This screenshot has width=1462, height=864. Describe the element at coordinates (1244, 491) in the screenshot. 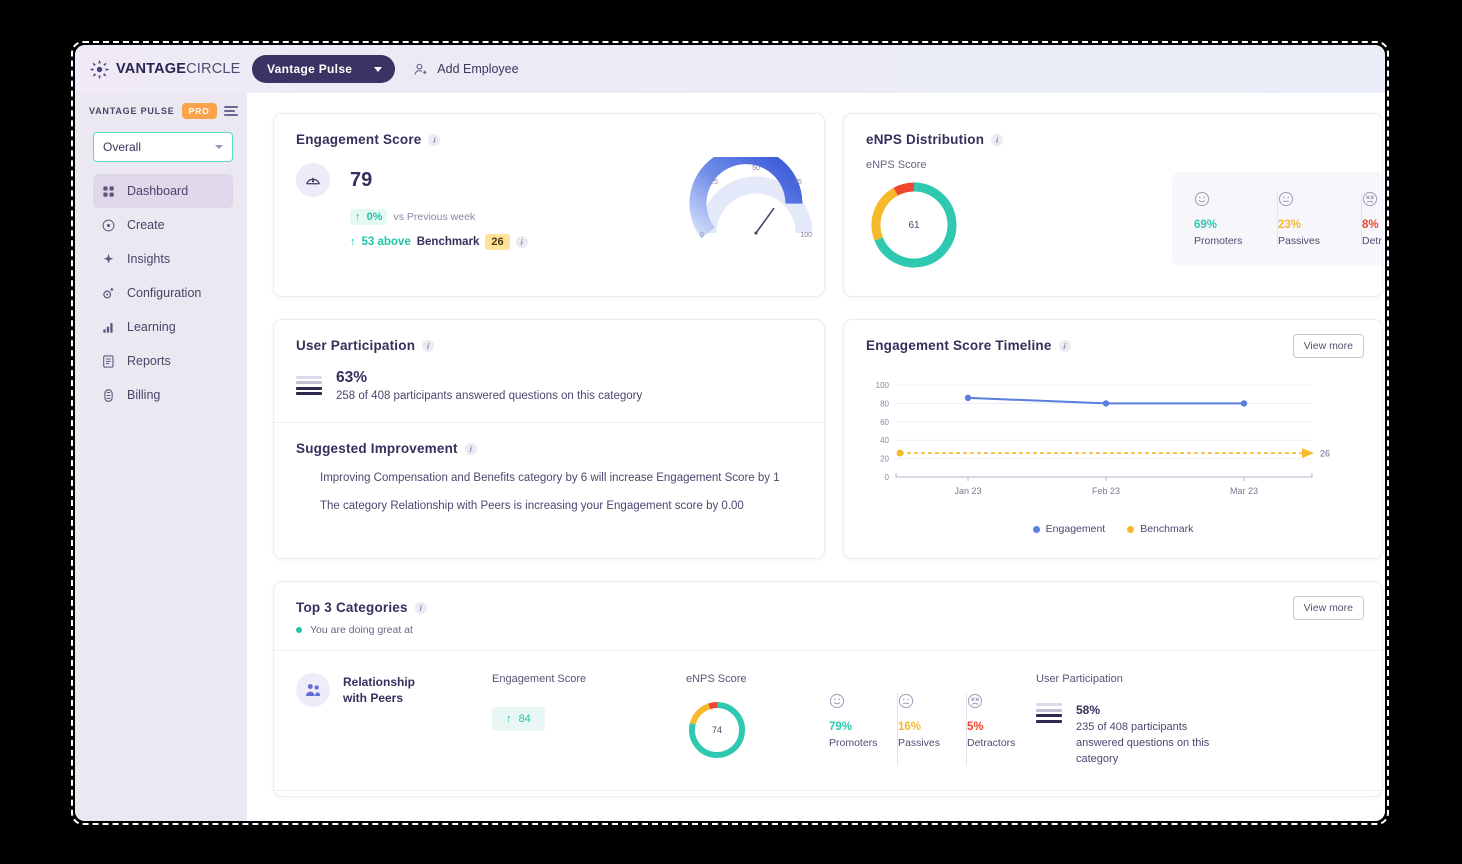

I see `x-axis-tick-label: Mar 23` at that location.